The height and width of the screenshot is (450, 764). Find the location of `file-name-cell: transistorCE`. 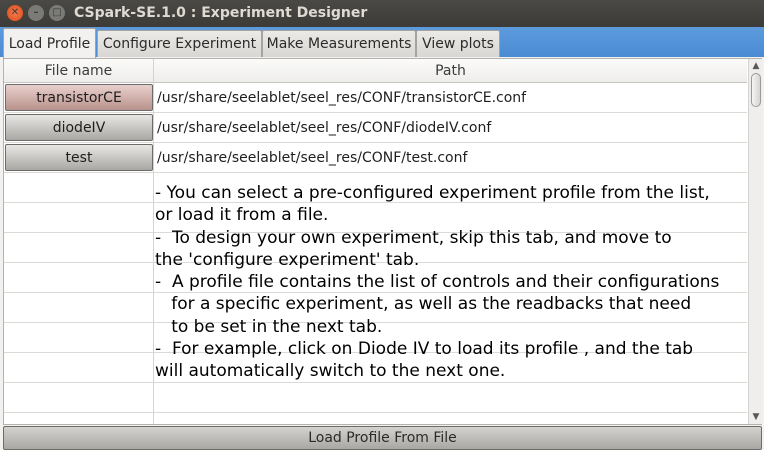

file-name-cell: transistorCE is located at coordinates (79, 98).